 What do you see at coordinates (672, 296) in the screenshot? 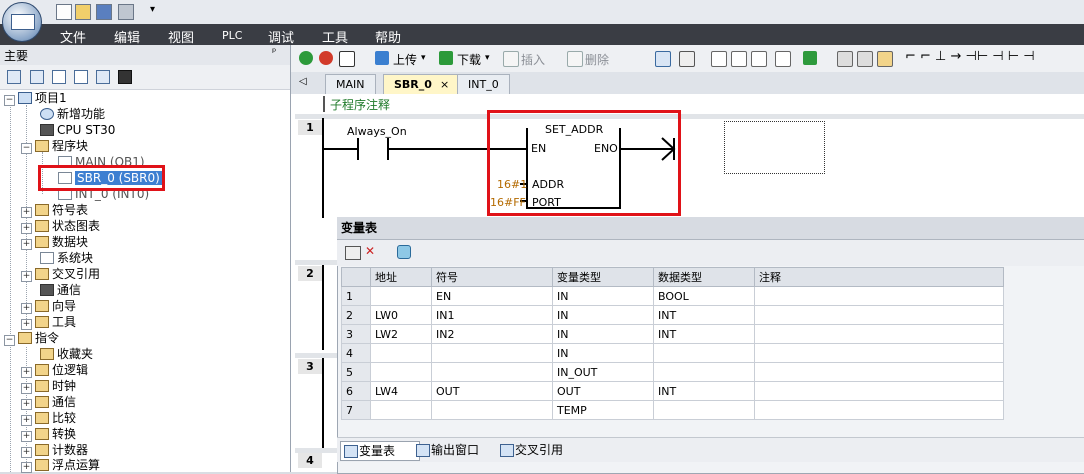
I see `table-row: 1 EN IN BOOL` at bounding box center [672, 296].